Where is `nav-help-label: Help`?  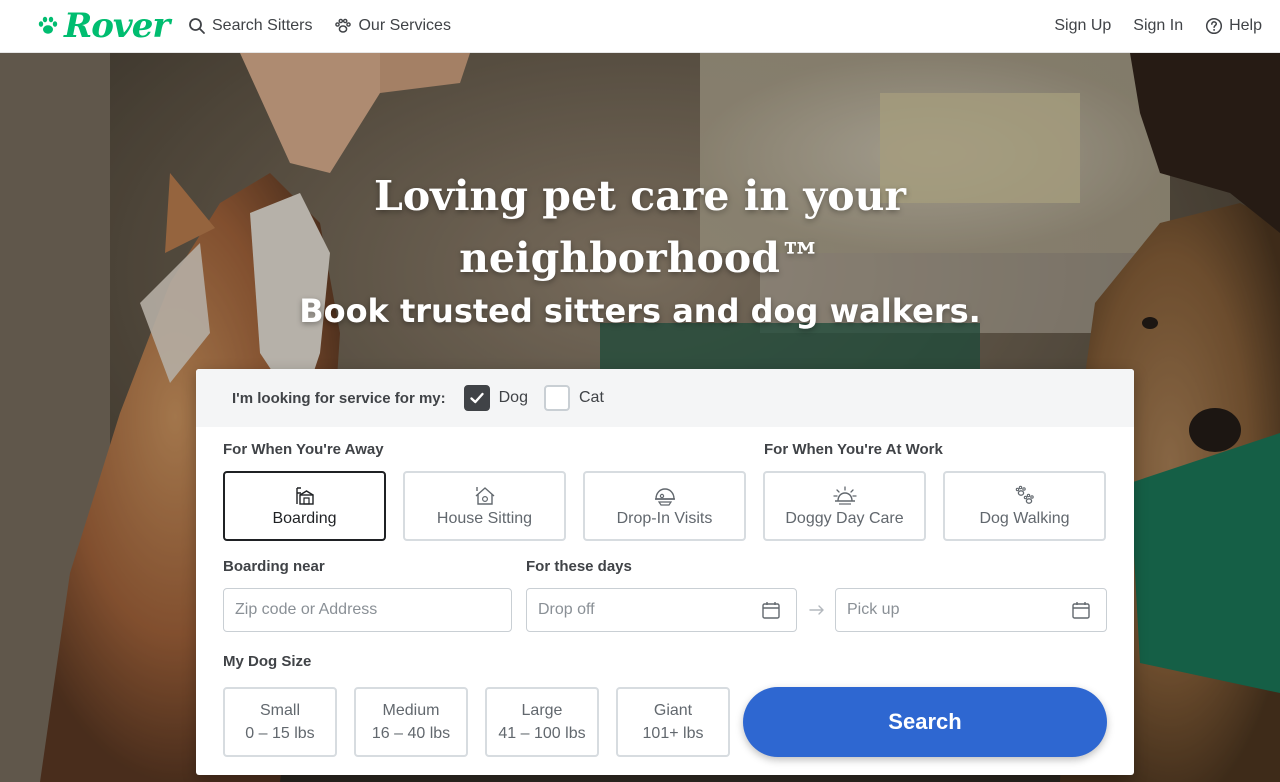 nav-help-label: Help is located at coordinates (1245, 25).